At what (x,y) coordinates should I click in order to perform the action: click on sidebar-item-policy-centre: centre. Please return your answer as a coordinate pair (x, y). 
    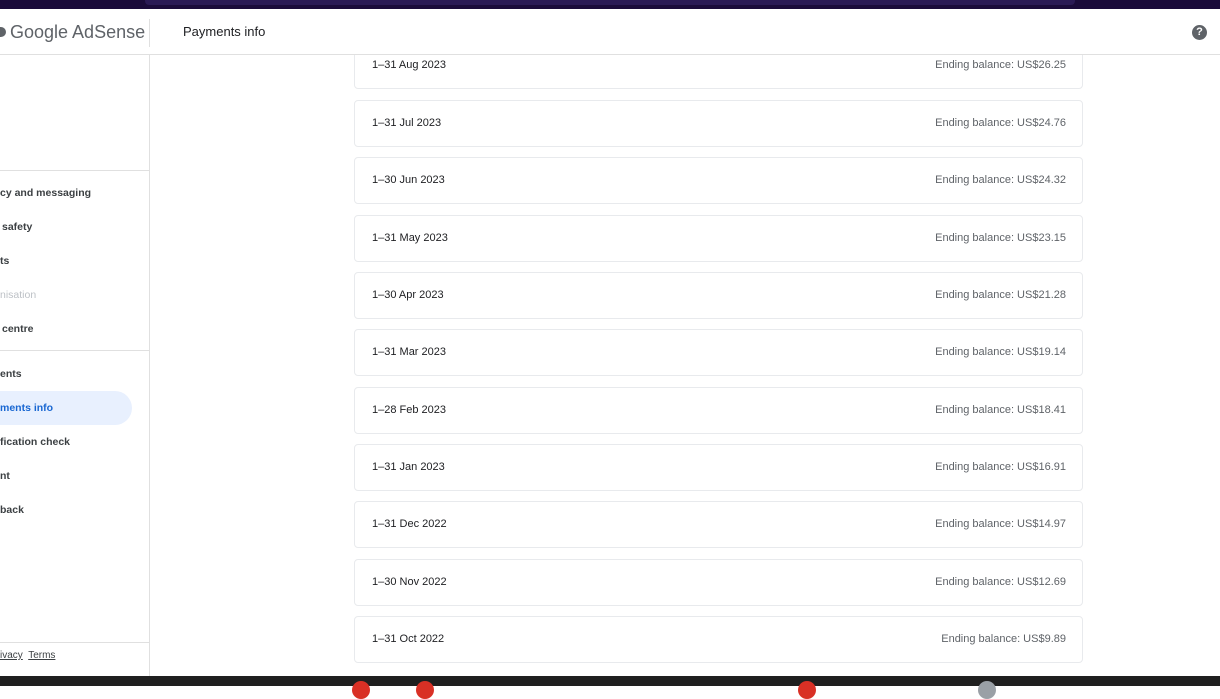
    Looking at the image, I should click on (66, 329).